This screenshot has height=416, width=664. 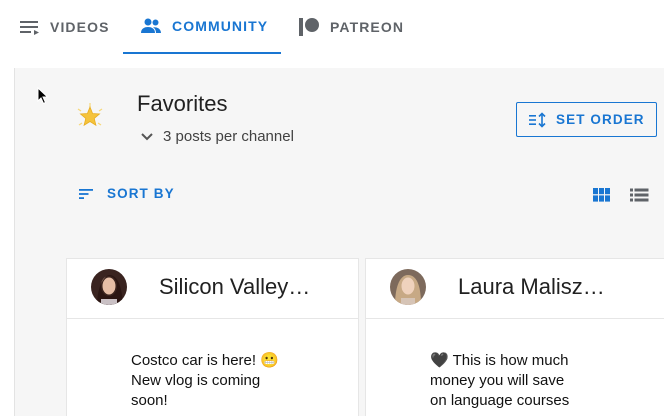 I want to click on sort-by-button: SORT BY, so click(x=127, y=193).